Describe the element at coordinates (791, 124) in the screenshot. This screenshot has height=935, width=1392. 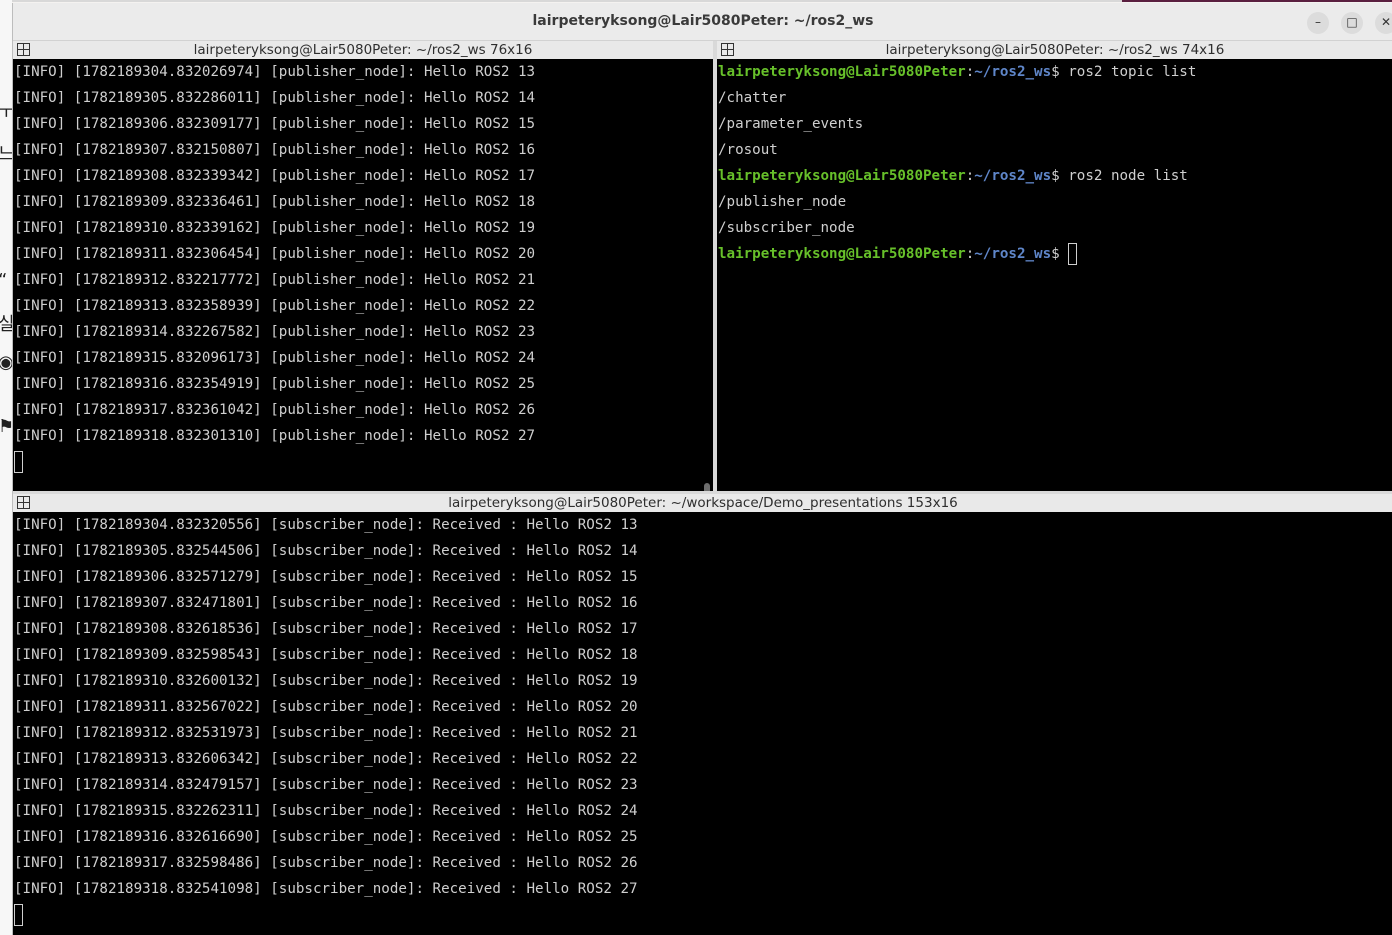
I see `output-line: /parameter_events` at that location.